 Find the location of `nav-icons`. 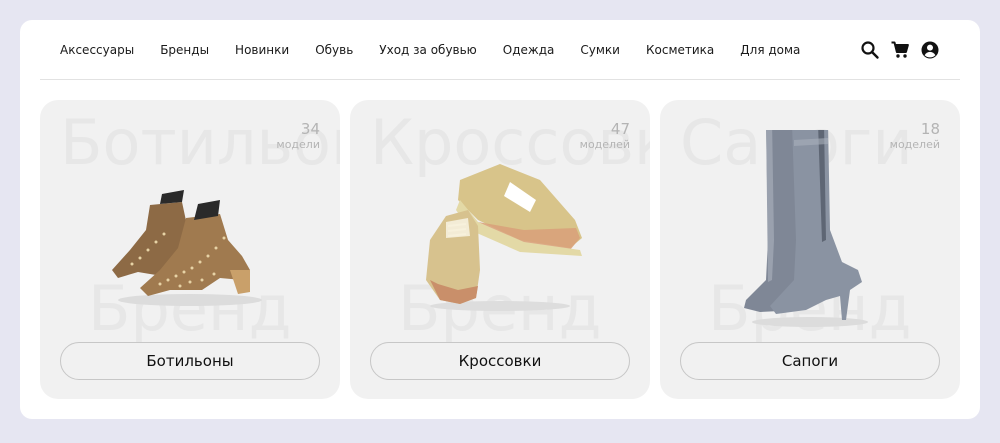

nav-icons is located at coordinates (895, 50).